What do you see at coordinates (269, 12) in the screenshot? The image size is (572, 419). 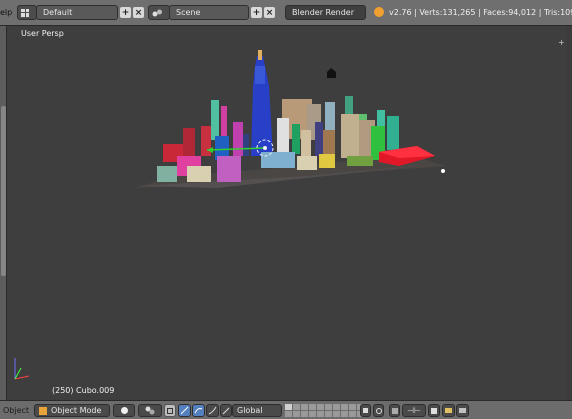 I see `delete-scene-button: ×` at bounding box center [269, 12].